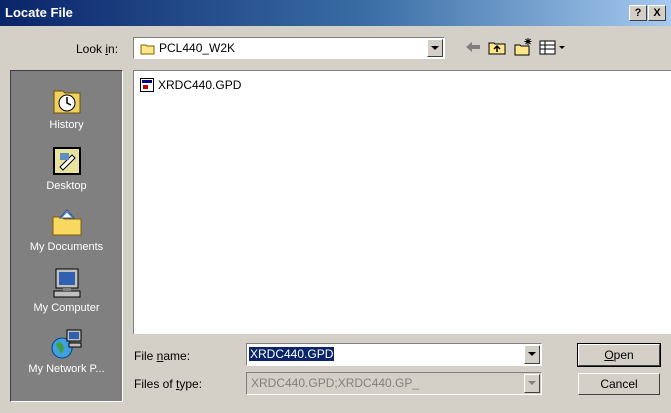 The height and width of the screenshot is (413, 671). I want to click on history-icon, so click(66, 102).